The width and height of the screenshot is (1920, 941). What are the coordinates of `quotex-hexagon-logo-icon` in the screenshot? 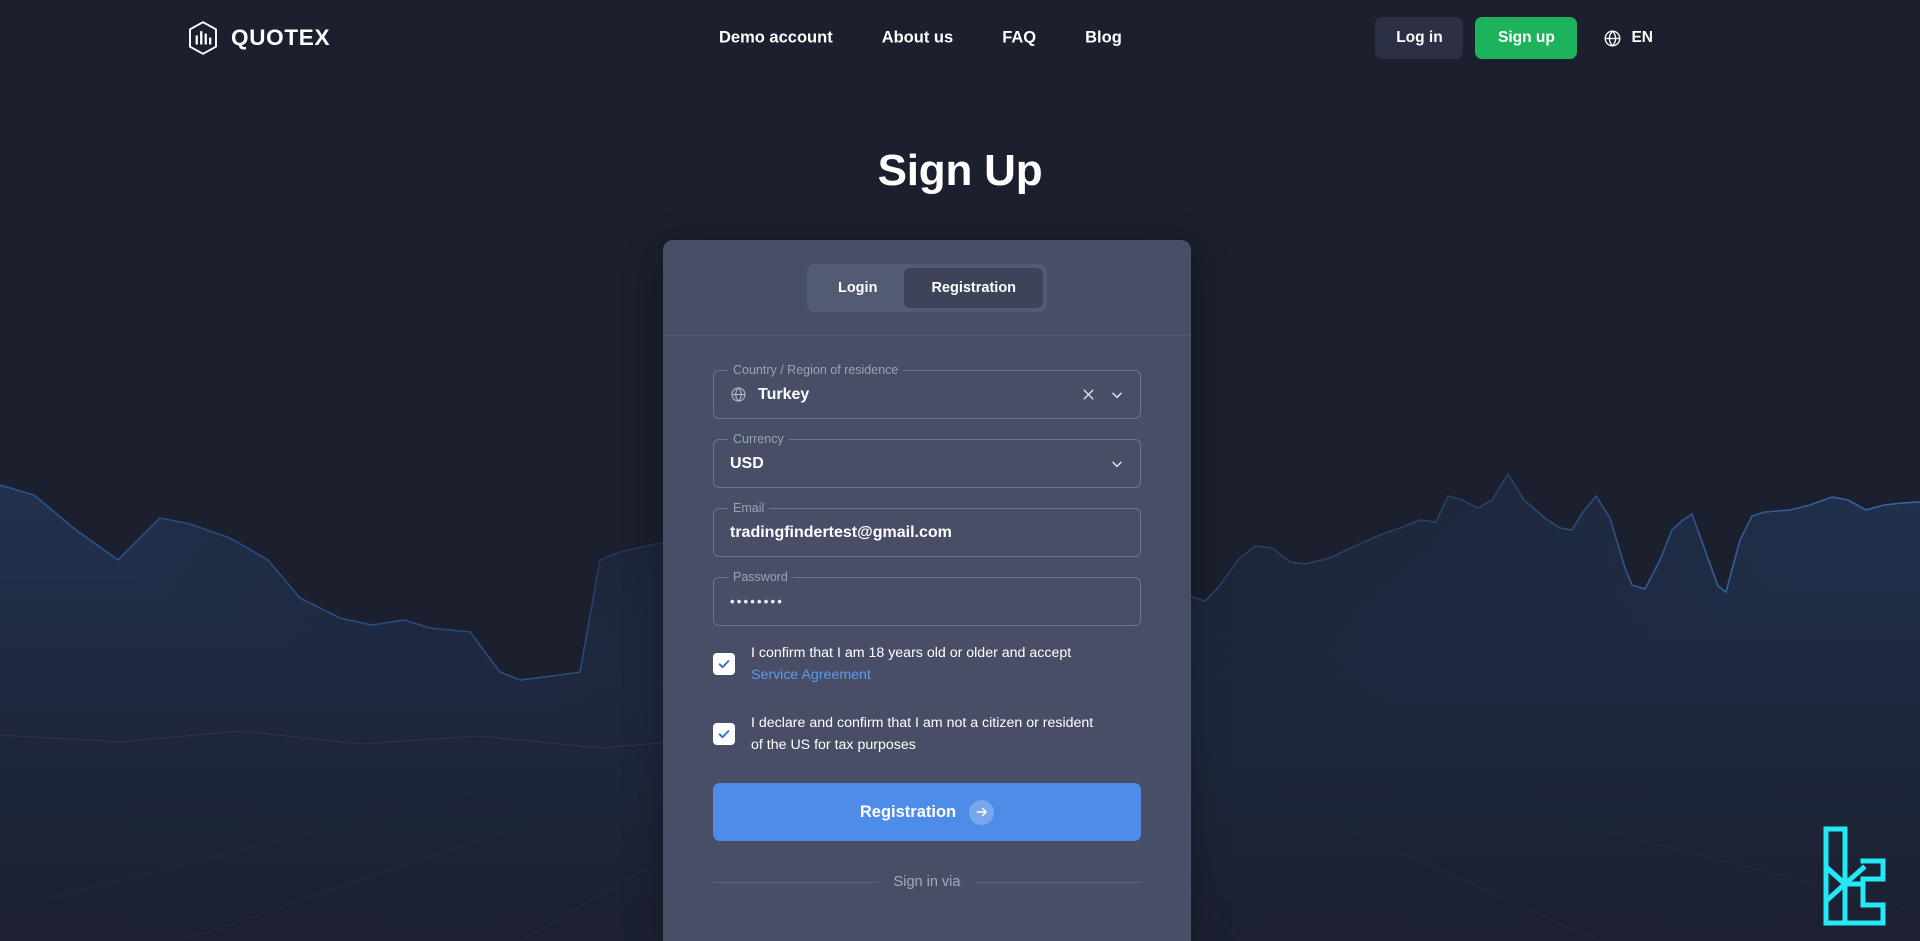 It's located at (203, 38).